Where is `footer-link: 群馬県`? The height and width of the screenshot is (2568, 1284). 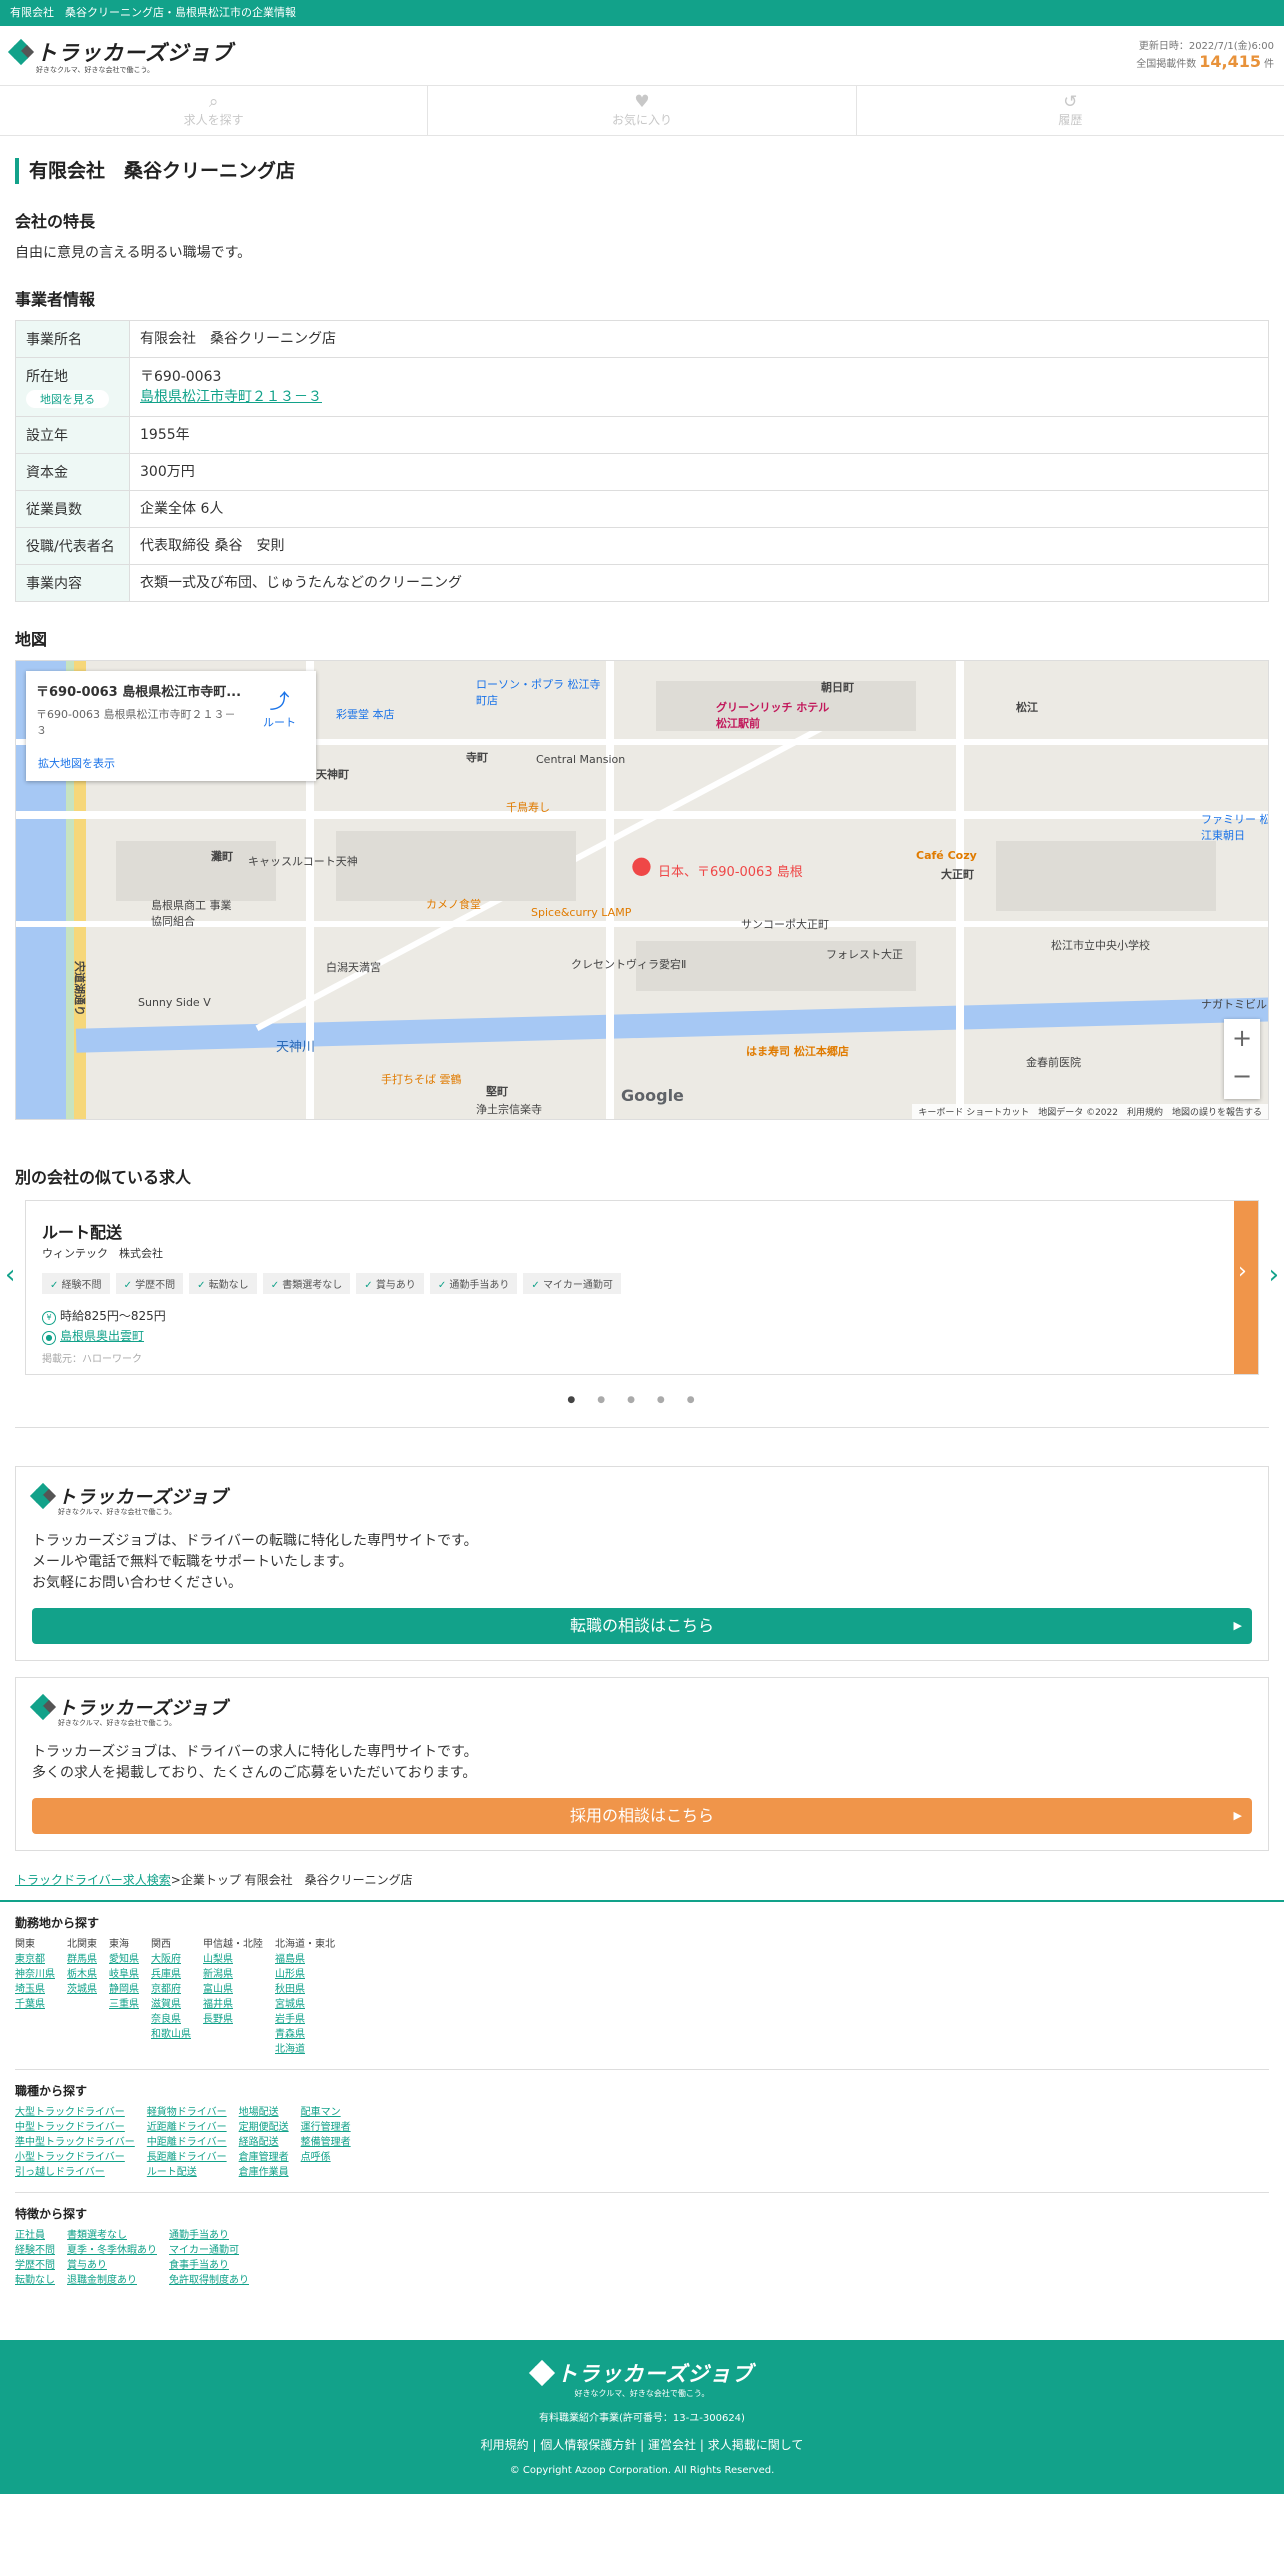
footer-link: 群馬県 is located at coordinates (82, 1959).